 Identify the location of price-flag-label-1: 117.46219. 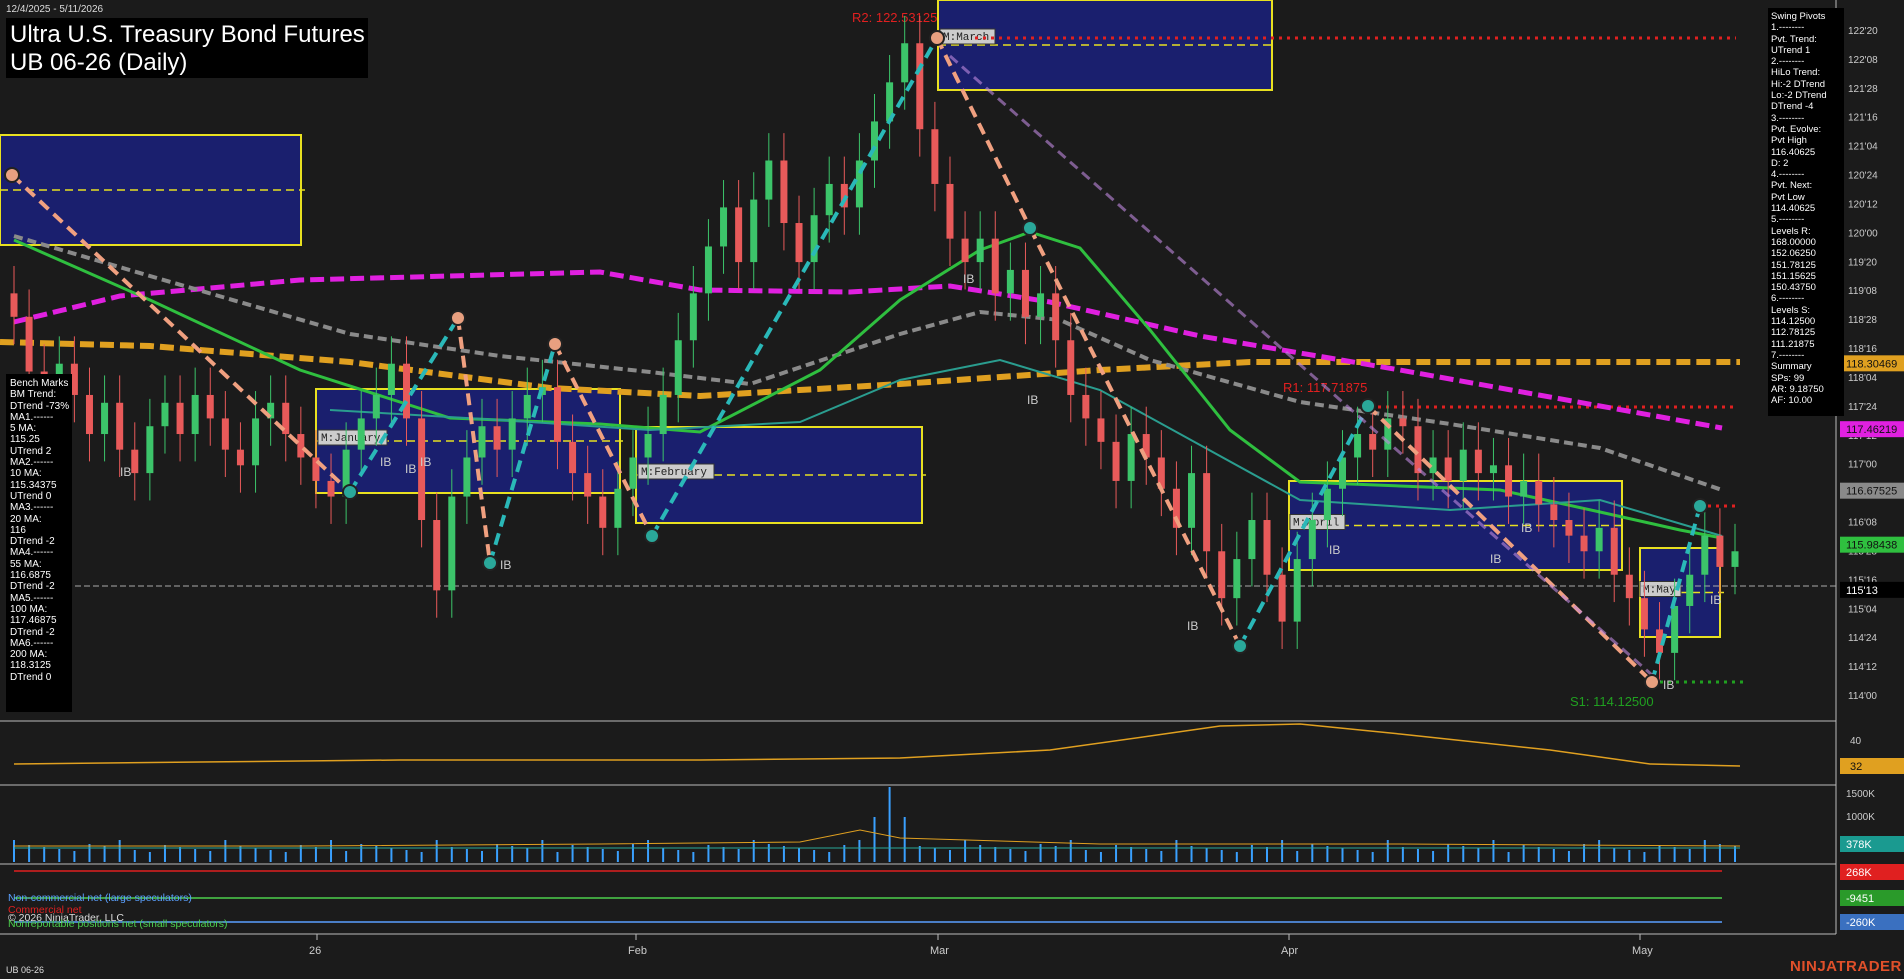
(1871, 430).